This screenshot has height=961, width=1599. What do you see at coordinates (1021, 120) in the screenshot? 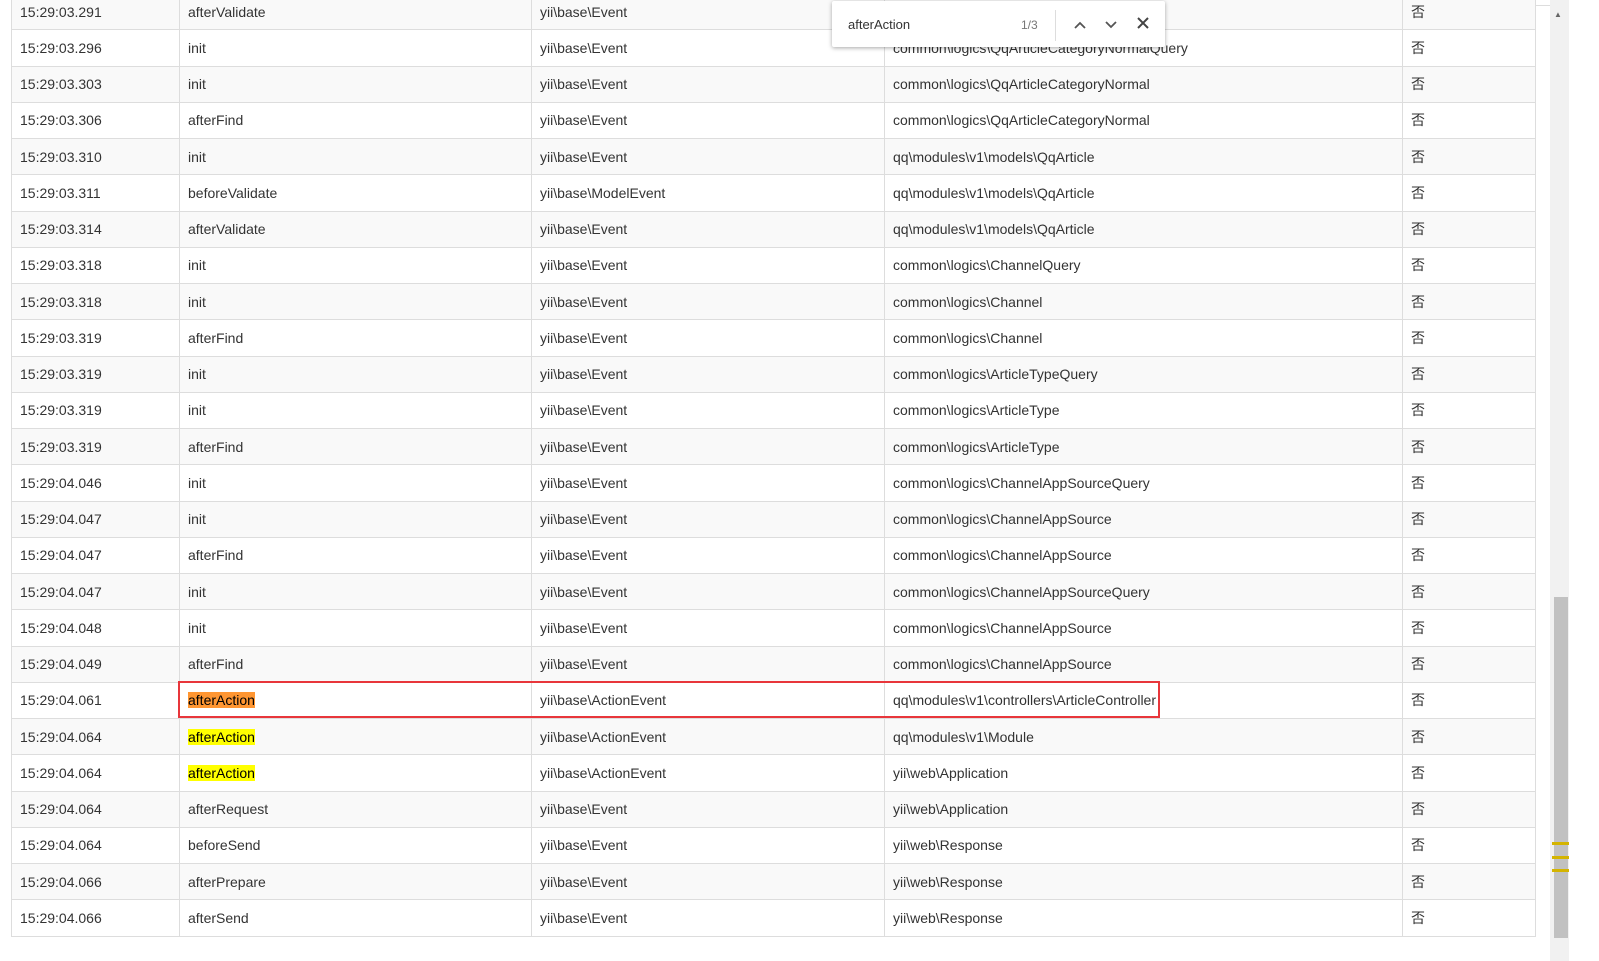
I see `cell-sender-text: common\logics\QqArticleCategoryNormal` at bounding box center [1021, 120].